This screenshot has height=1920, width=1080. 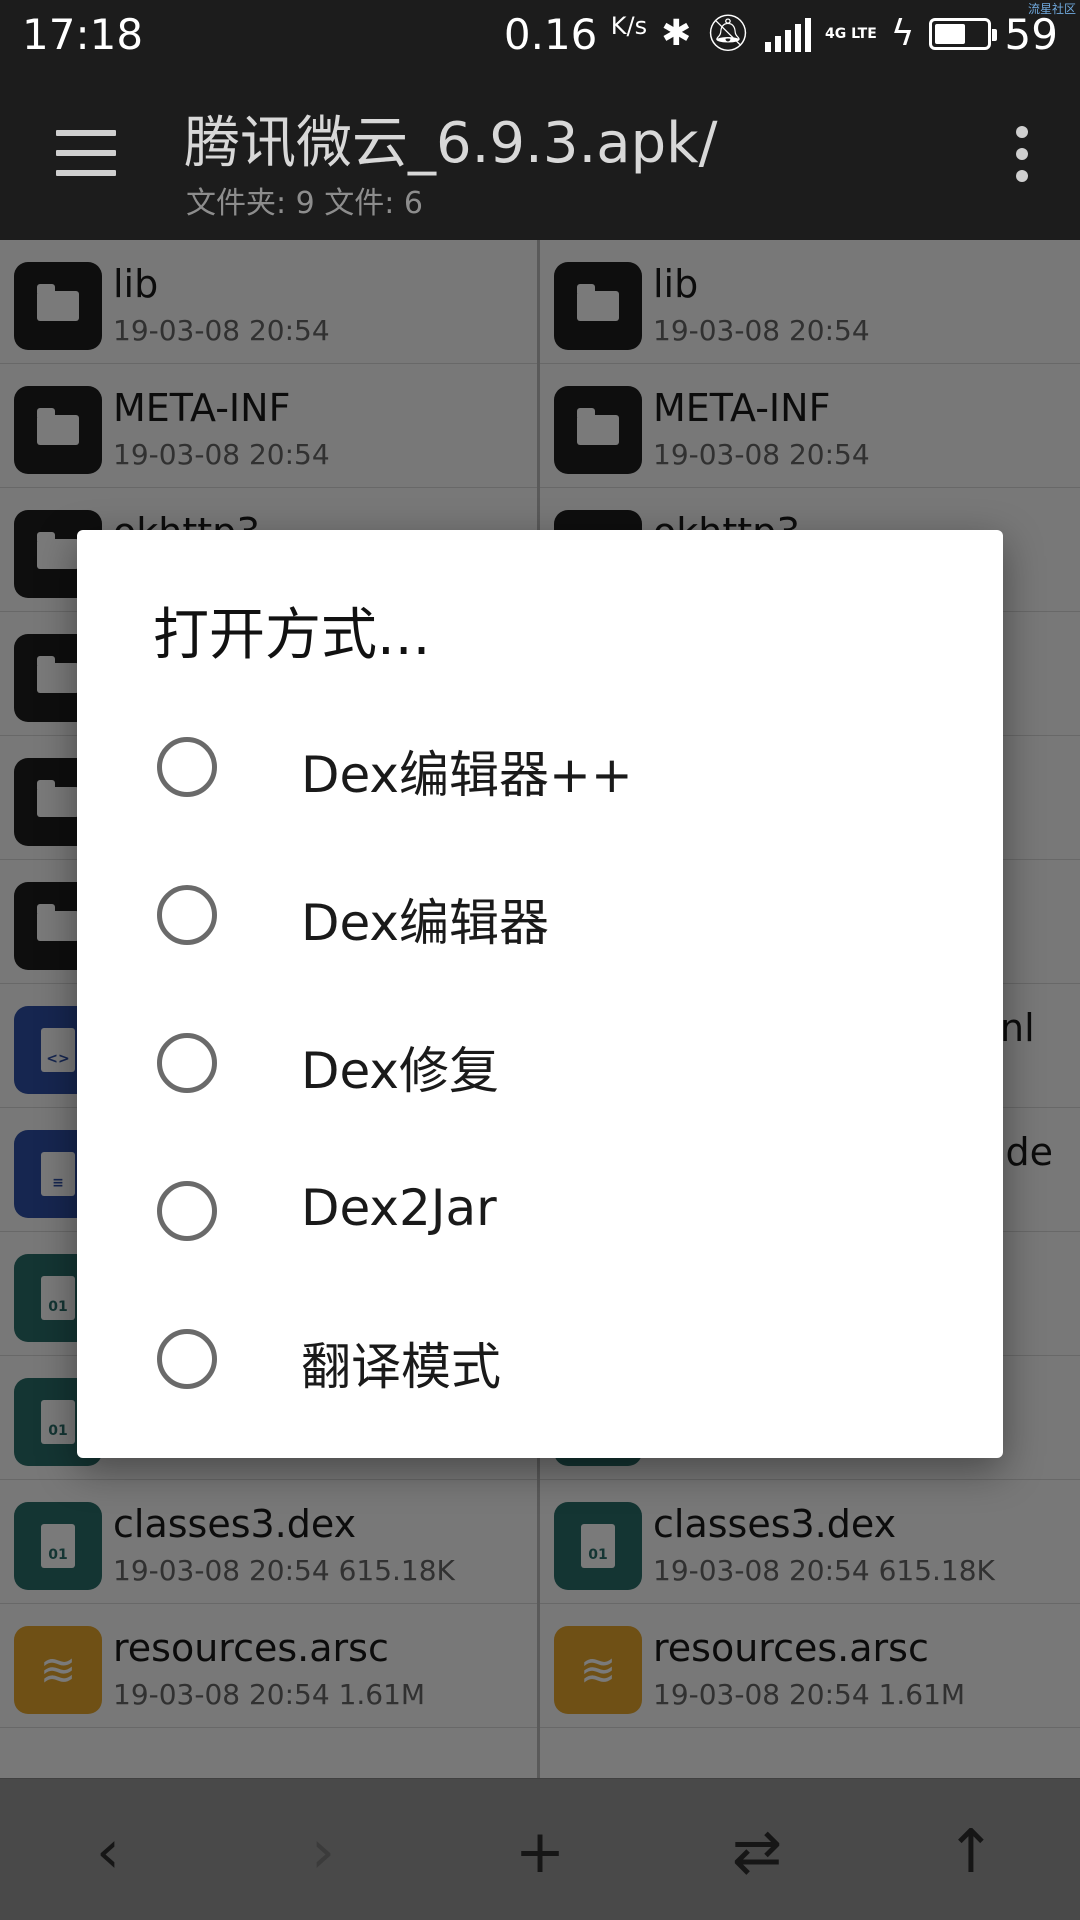 I want to click on app-toolbar: 腾讯微云_6.9.3.apk/ 文件夹: 9 文件: 6, so click(x=540, y=154).